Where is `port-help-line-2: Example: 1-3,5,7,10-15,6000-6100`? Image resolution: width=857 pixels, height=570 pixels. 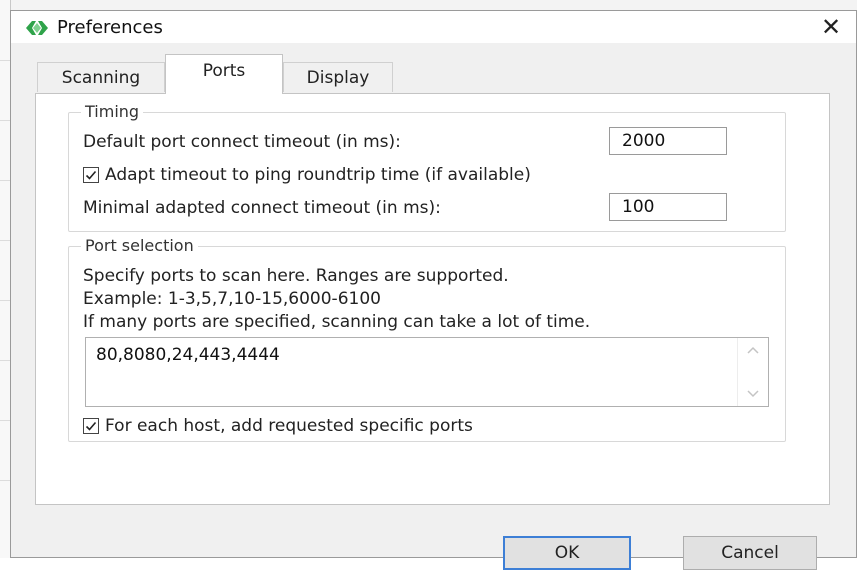
port-help-line-2: Example: 1-3,5,7,10-15,6000-6100 is located at coordinates (232, 299).